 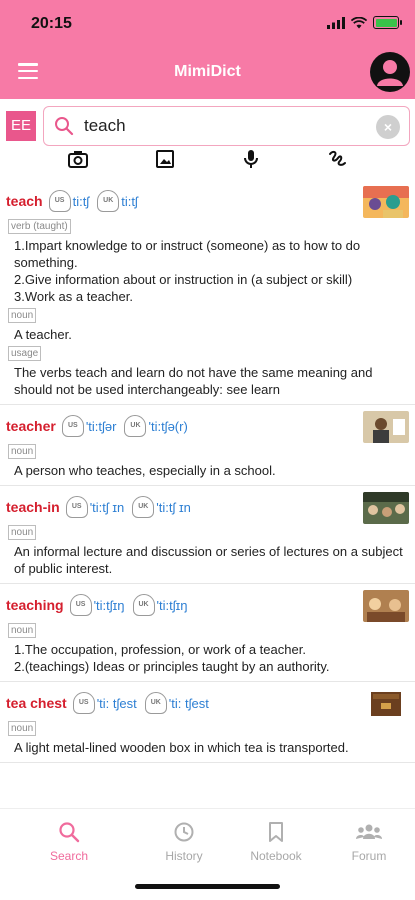 What do you see at coordinates (21, 126) in the screenshot?
I see `language-toggle-button: EE` at bounding box center [21, 126].